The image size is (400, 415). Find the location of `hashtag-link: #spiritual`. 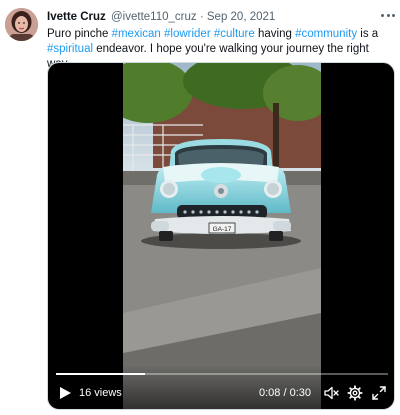

hashtag-link: #spiritual is located at coordinates (70, 49).